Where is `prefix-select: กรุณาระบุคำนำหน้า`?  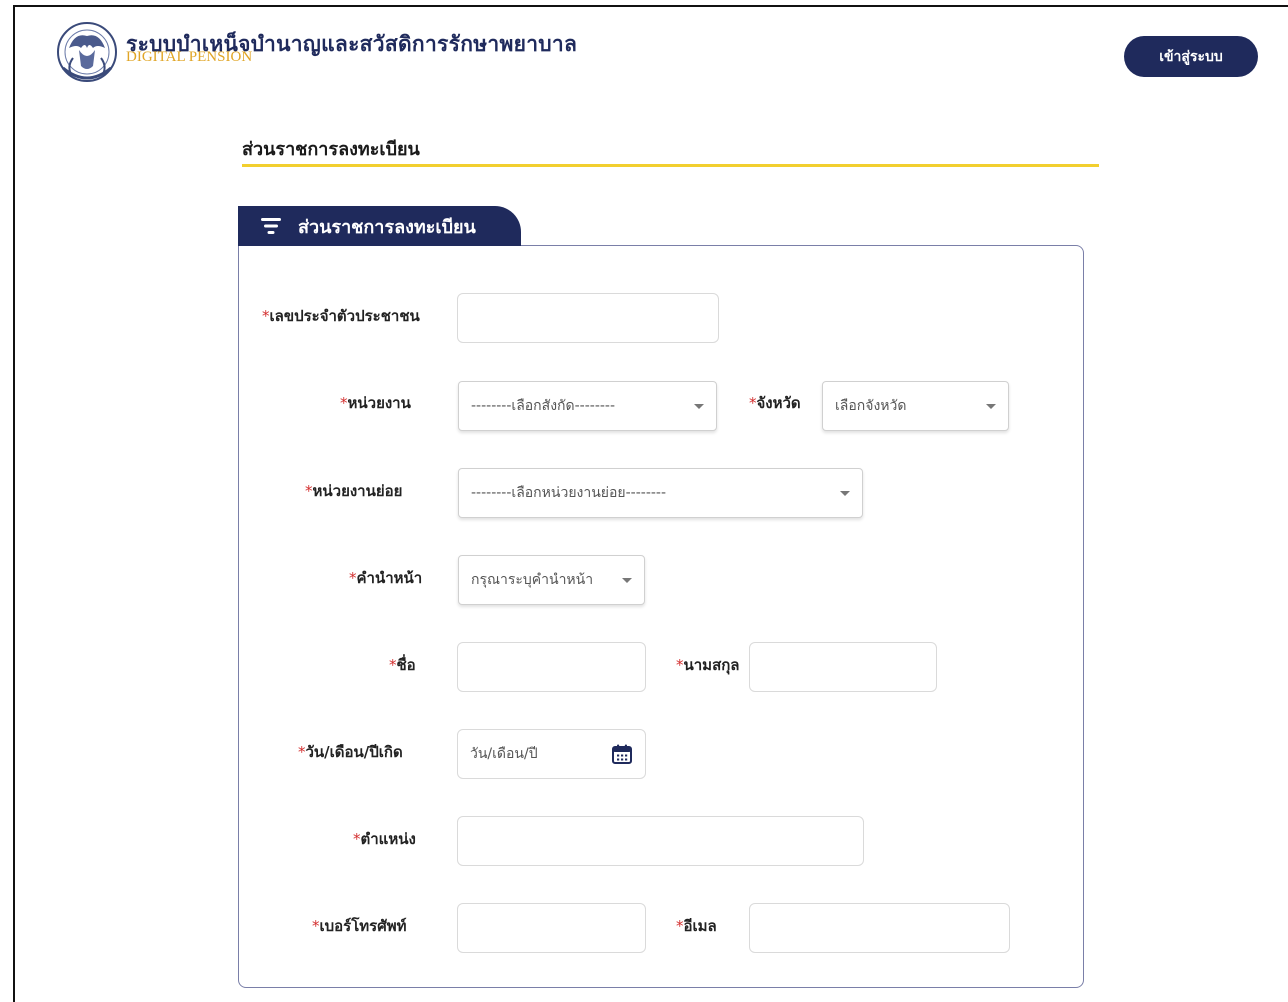 prefix-select: กรุณาระบุคำนำหน้า is located at coordinates (551, 580).